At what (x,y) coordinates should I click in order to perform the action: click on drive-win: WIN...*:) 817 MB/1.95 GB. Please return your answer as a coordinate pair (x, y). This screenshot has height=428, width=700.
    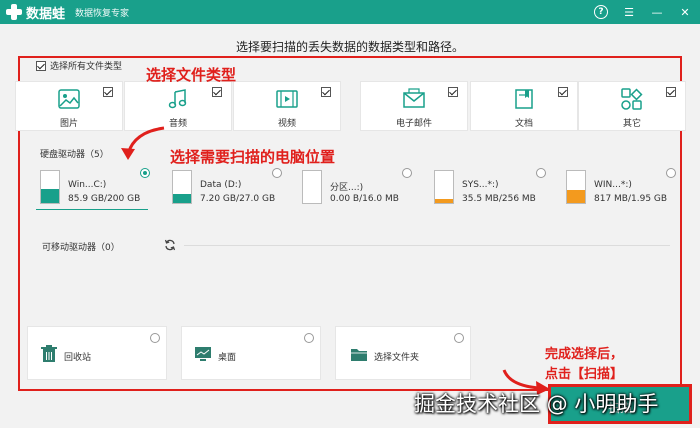
    Looking at the image, I should click on (620, 188).